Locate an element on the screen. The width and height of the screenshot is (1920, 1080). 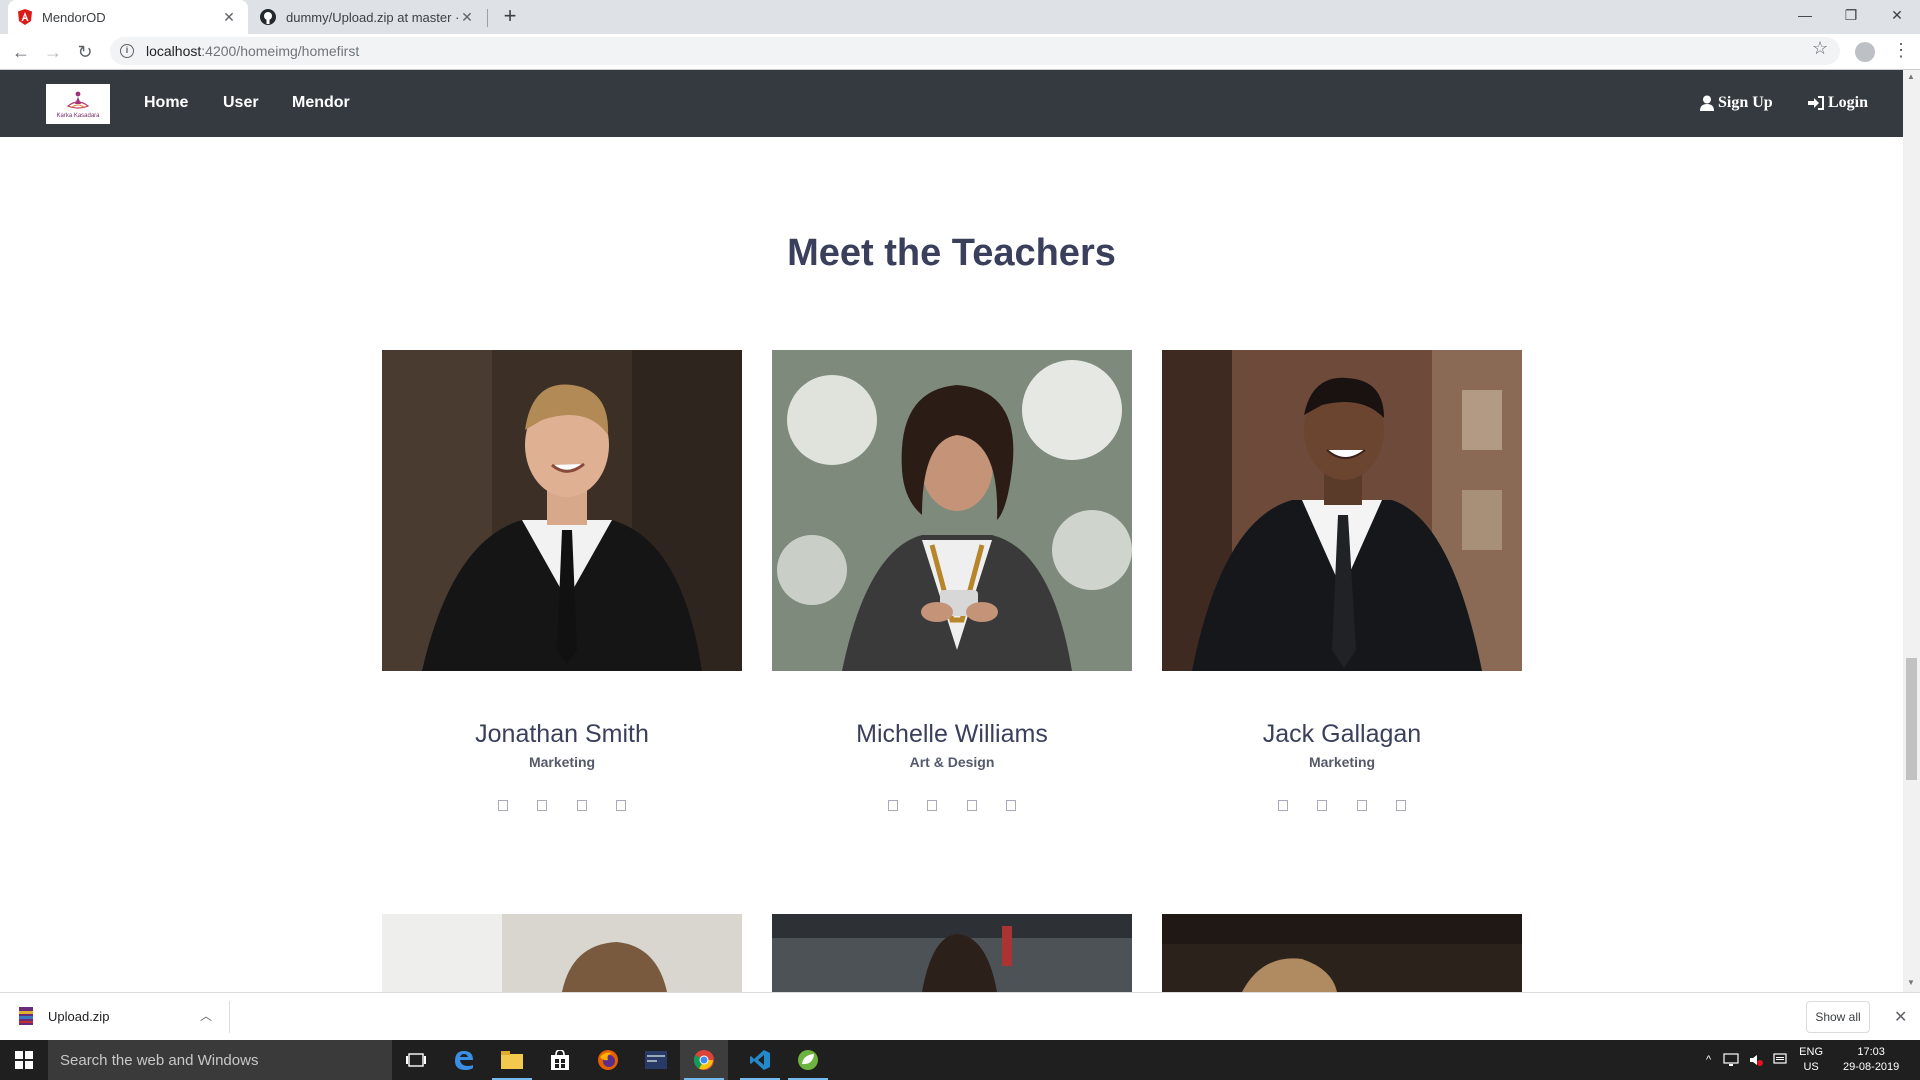
firefox-icon is located at coordinates (608, 1060).